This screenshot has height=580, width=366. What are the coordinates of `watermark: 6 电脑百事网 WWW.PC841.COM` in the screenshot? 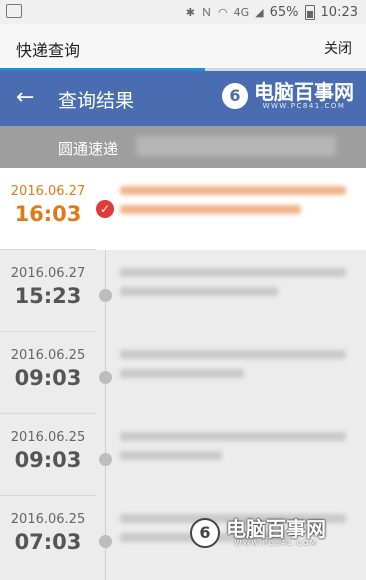 It's located at (288, 96).